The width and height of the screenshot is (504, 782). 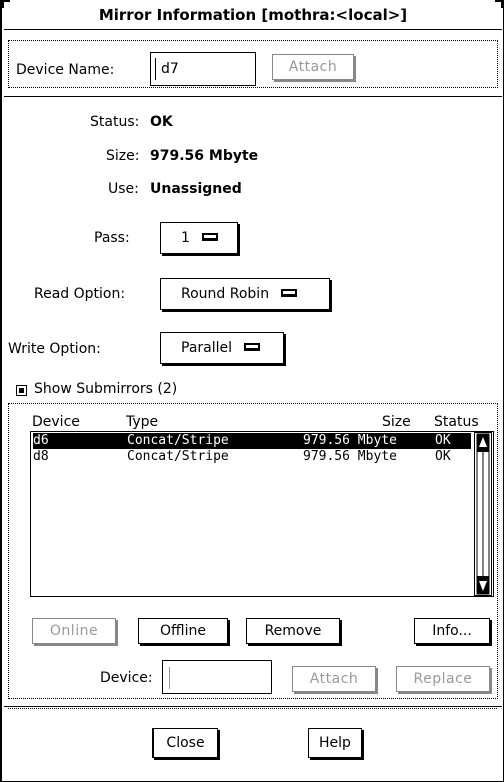 I want to click on show-submirrors-label: Show Submirrors (2), so click(x=105, y=389).